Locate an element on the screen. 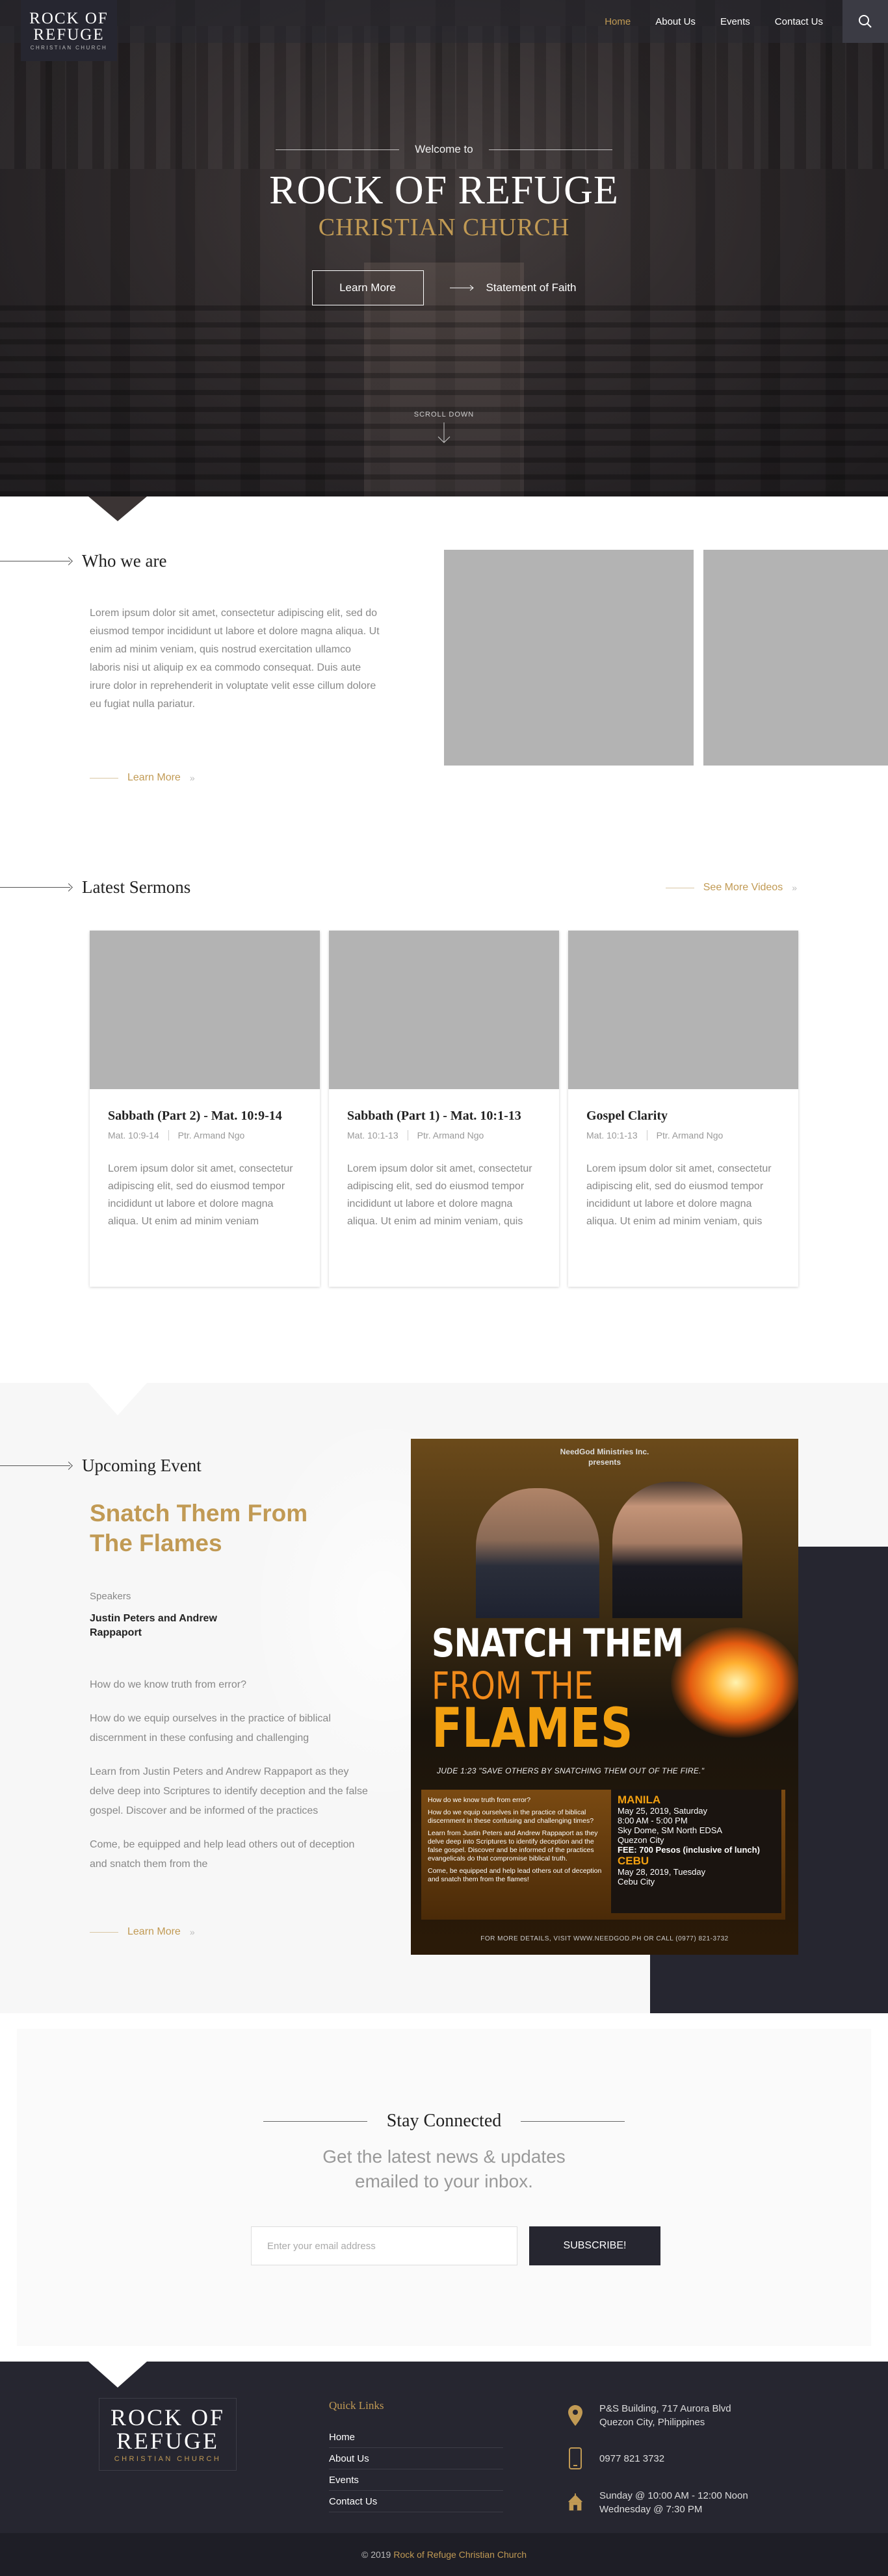 Image resolution: width=888 pixels, height=2576 pixels. meta-separator is located at coordinates (168, 1135).